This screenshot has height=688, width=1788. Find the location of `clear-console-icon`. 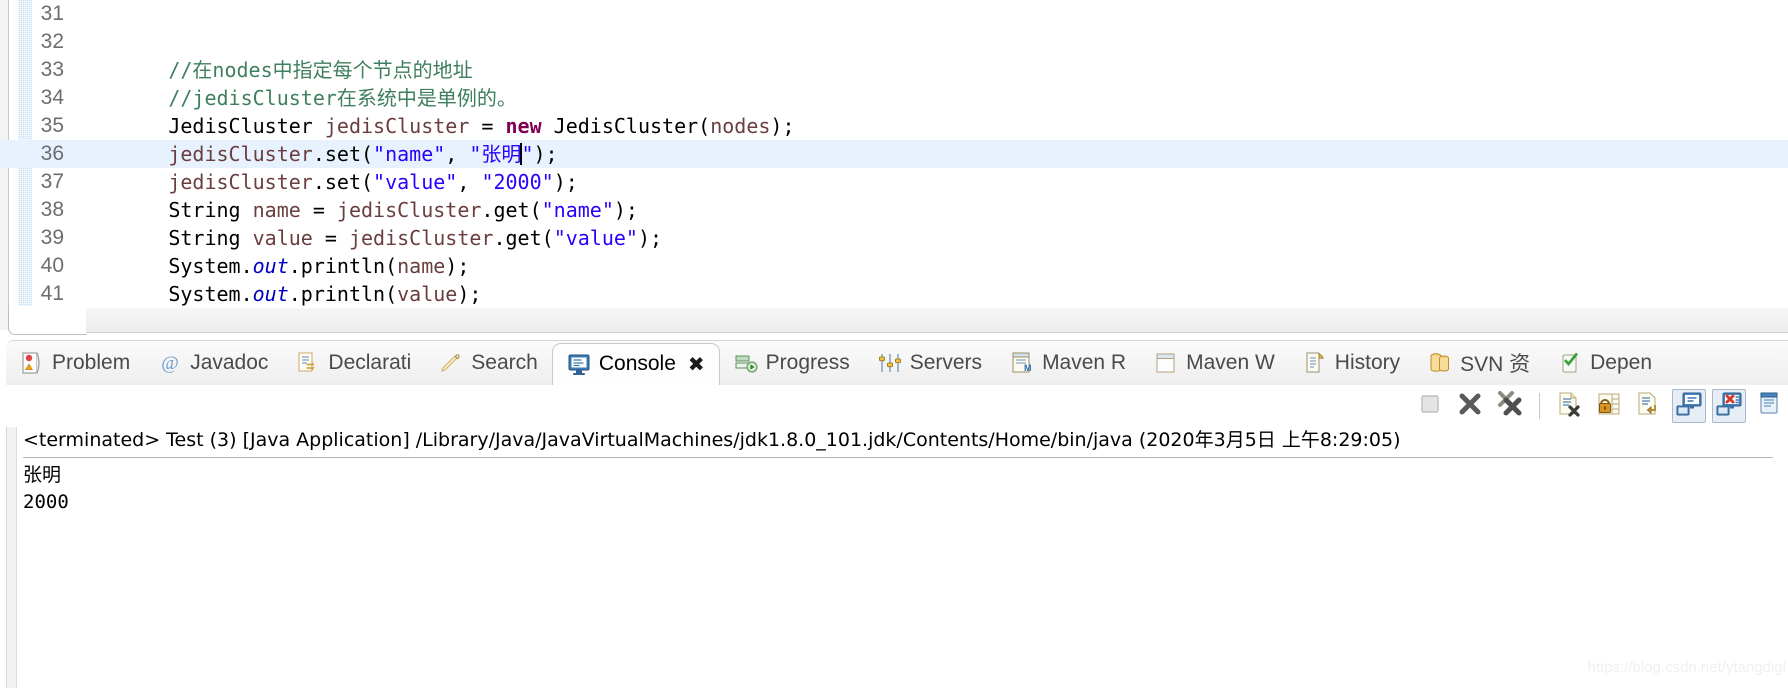

clear-console-icon is located at coordinates (1569, 406).